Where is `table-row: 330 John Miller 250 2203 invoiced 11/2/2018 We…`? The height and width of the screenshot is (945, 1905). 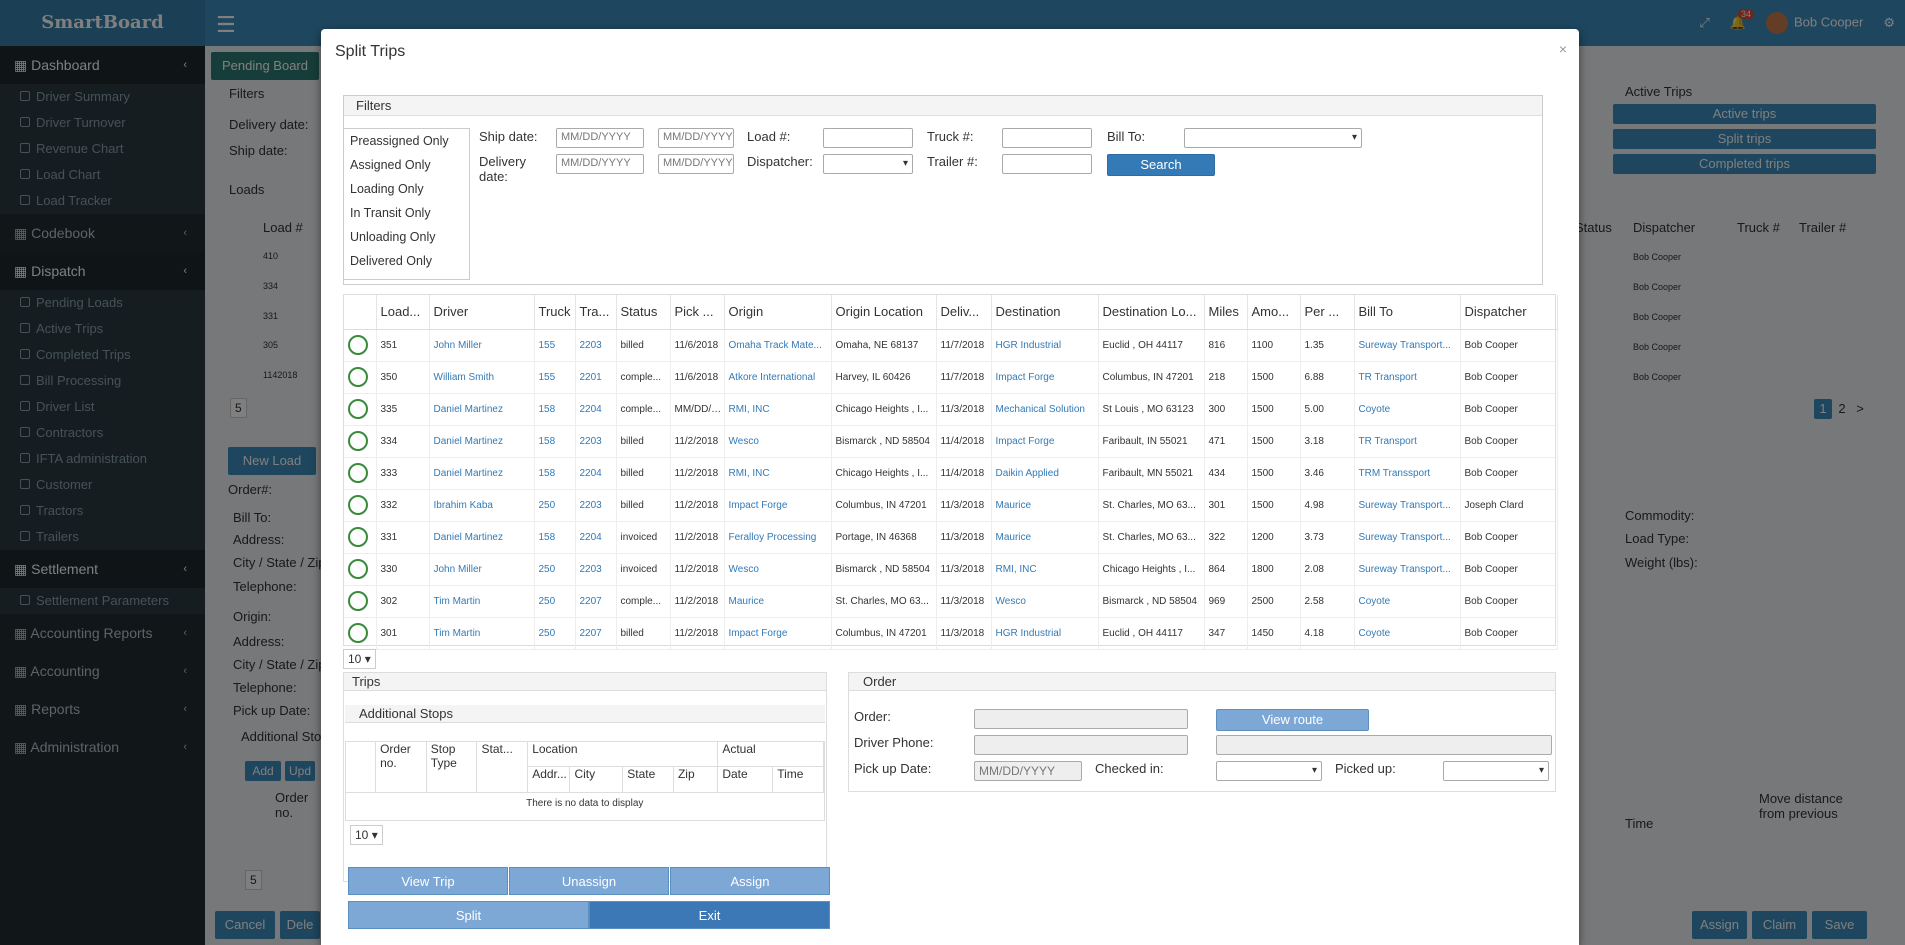
table-row: 330 John Miller 250 2203 invoiced 11/2/2018 We… is located at coordinates (951, 569).